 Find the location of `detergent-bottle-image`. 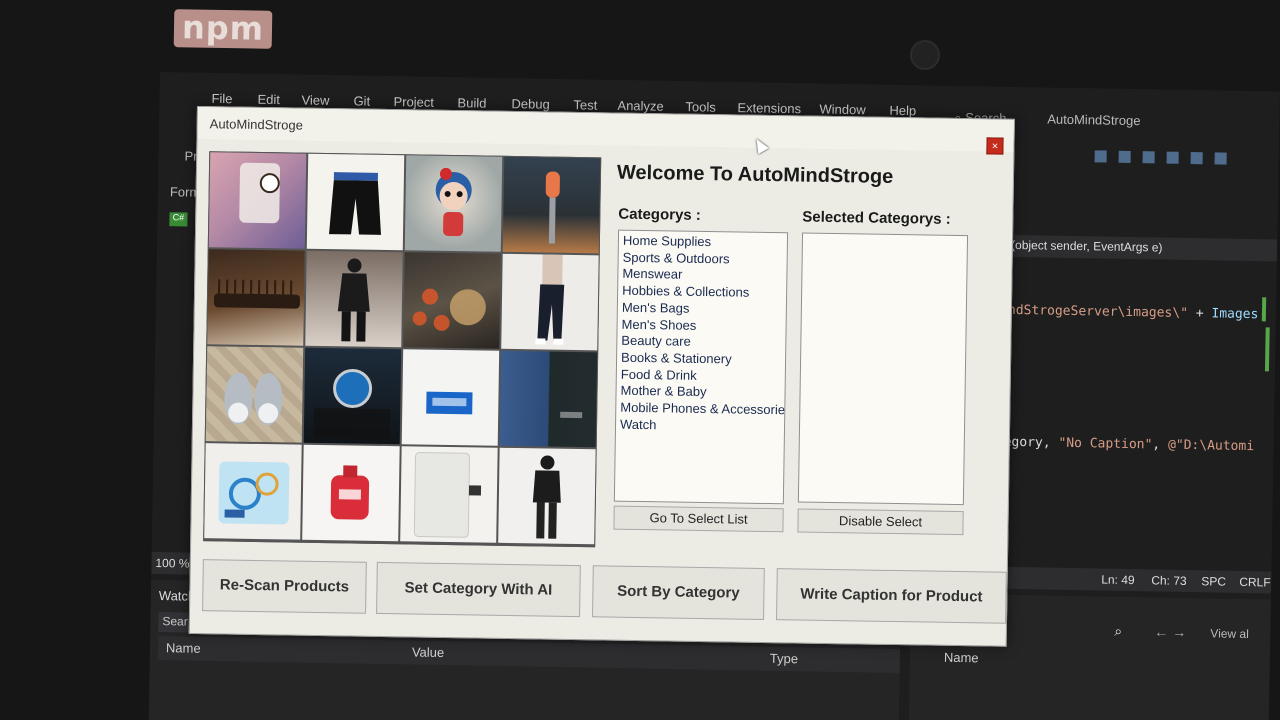

detergent-bottle-image is located at coordinates (350, 492).